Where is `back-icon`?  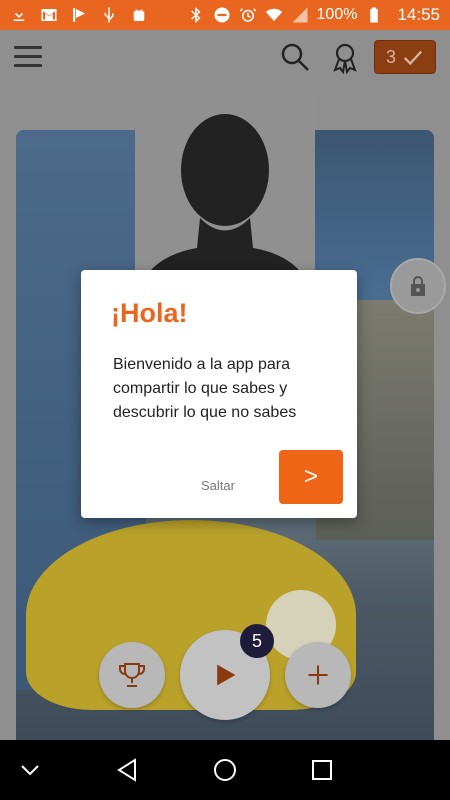
back-icon is located at coordinates (127, 770).